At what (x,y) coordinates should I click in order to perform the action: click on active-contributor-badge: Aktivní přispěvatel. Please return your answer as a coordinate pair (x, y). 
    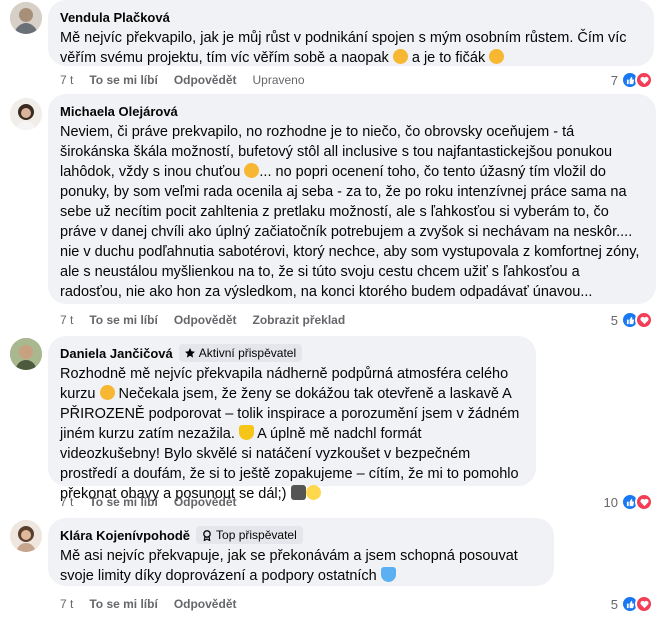
    Looking at the image, I should click on (240, 353).